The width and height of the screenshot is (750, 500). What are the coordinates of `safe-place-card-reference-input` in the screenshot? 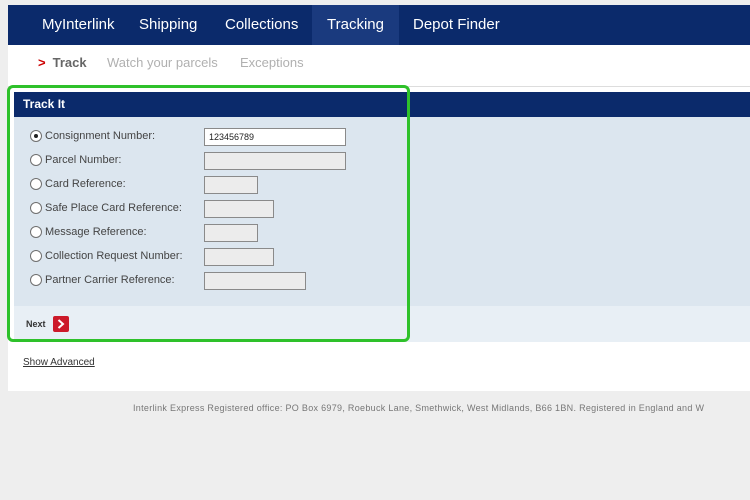 It's located at (239, 209).